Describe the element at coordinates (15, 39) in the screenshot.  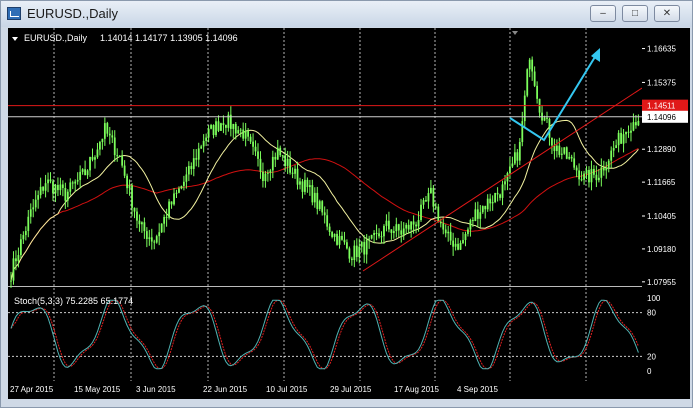
I see `chart-header-dropdown-icon` at that location.